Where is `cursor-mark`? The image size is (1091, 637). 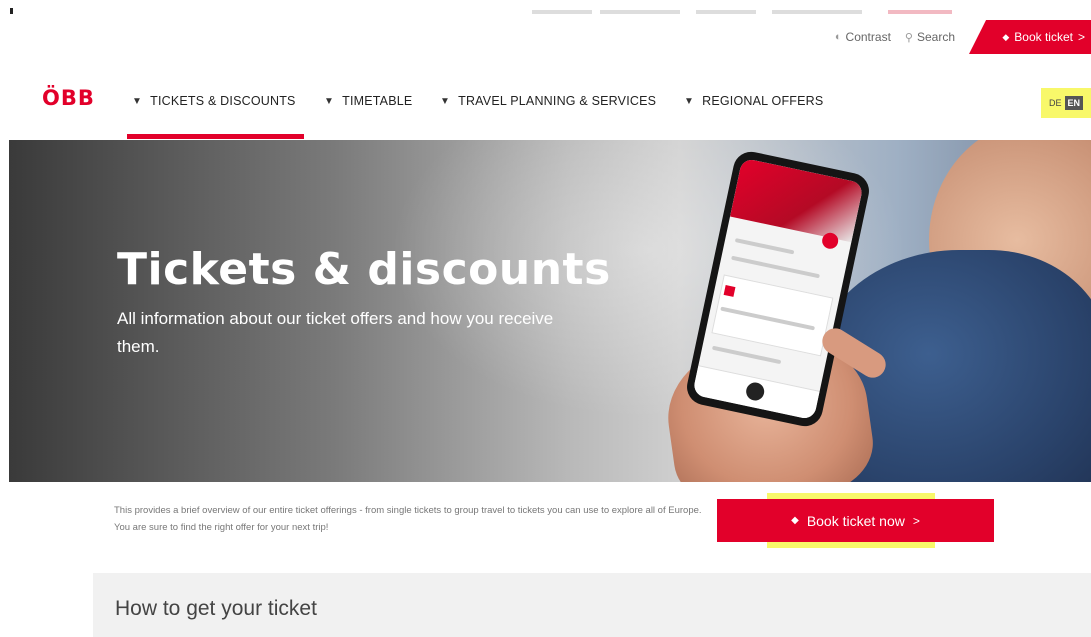 cursor-mark is located at coordinates (11, 11).